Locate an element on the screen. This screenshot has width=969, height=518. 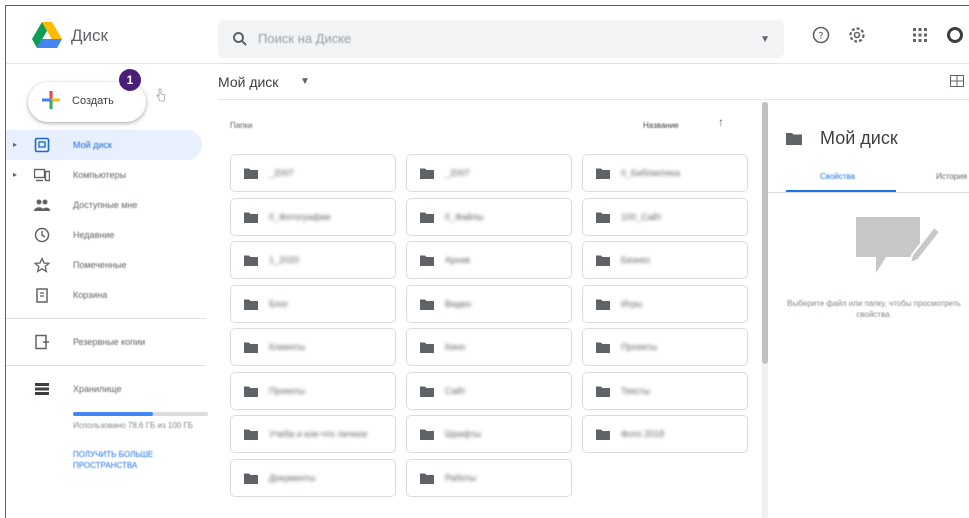
folder-item: Бизнес is located at coordinates (665, 260).